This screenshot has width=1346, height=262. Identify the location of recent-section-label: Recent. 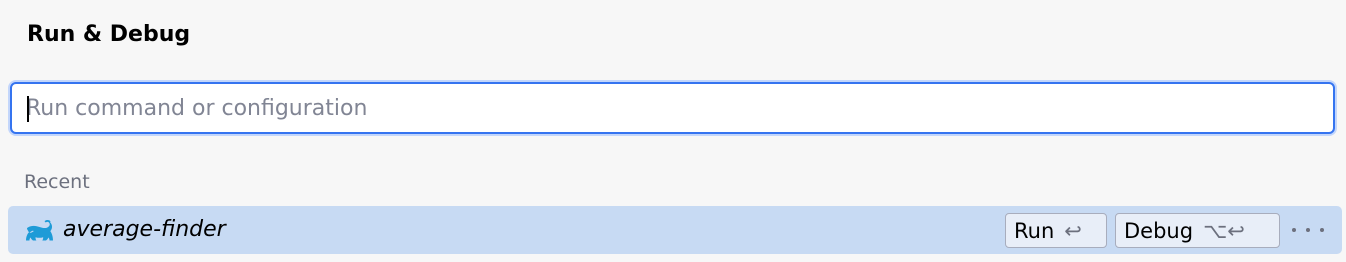
(57, 182).